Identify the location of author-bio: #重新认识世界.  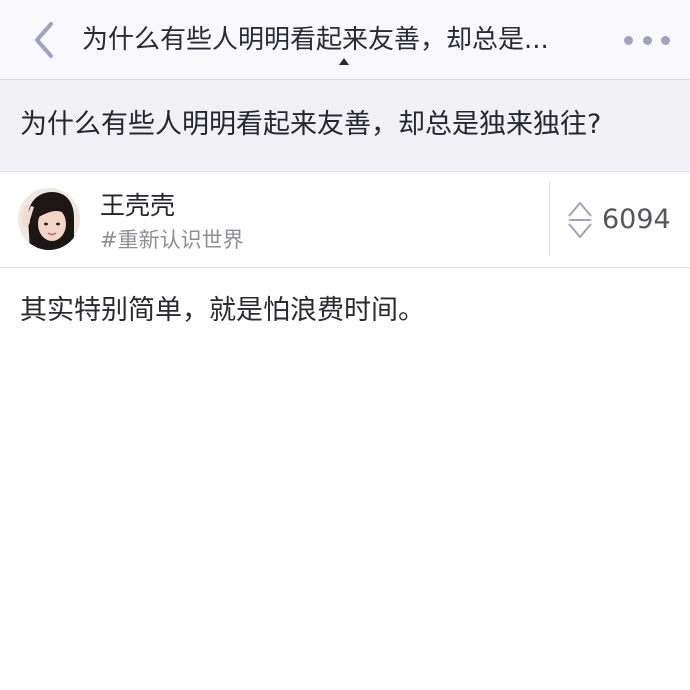
(172, 240).